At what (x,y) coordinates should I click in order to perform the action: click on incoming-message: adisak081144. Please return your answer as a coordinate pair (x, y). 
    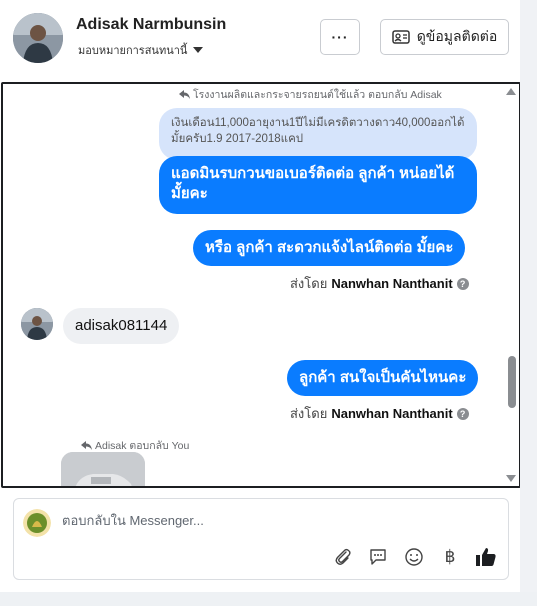
    Looking at the image, I should click on (121, 326).